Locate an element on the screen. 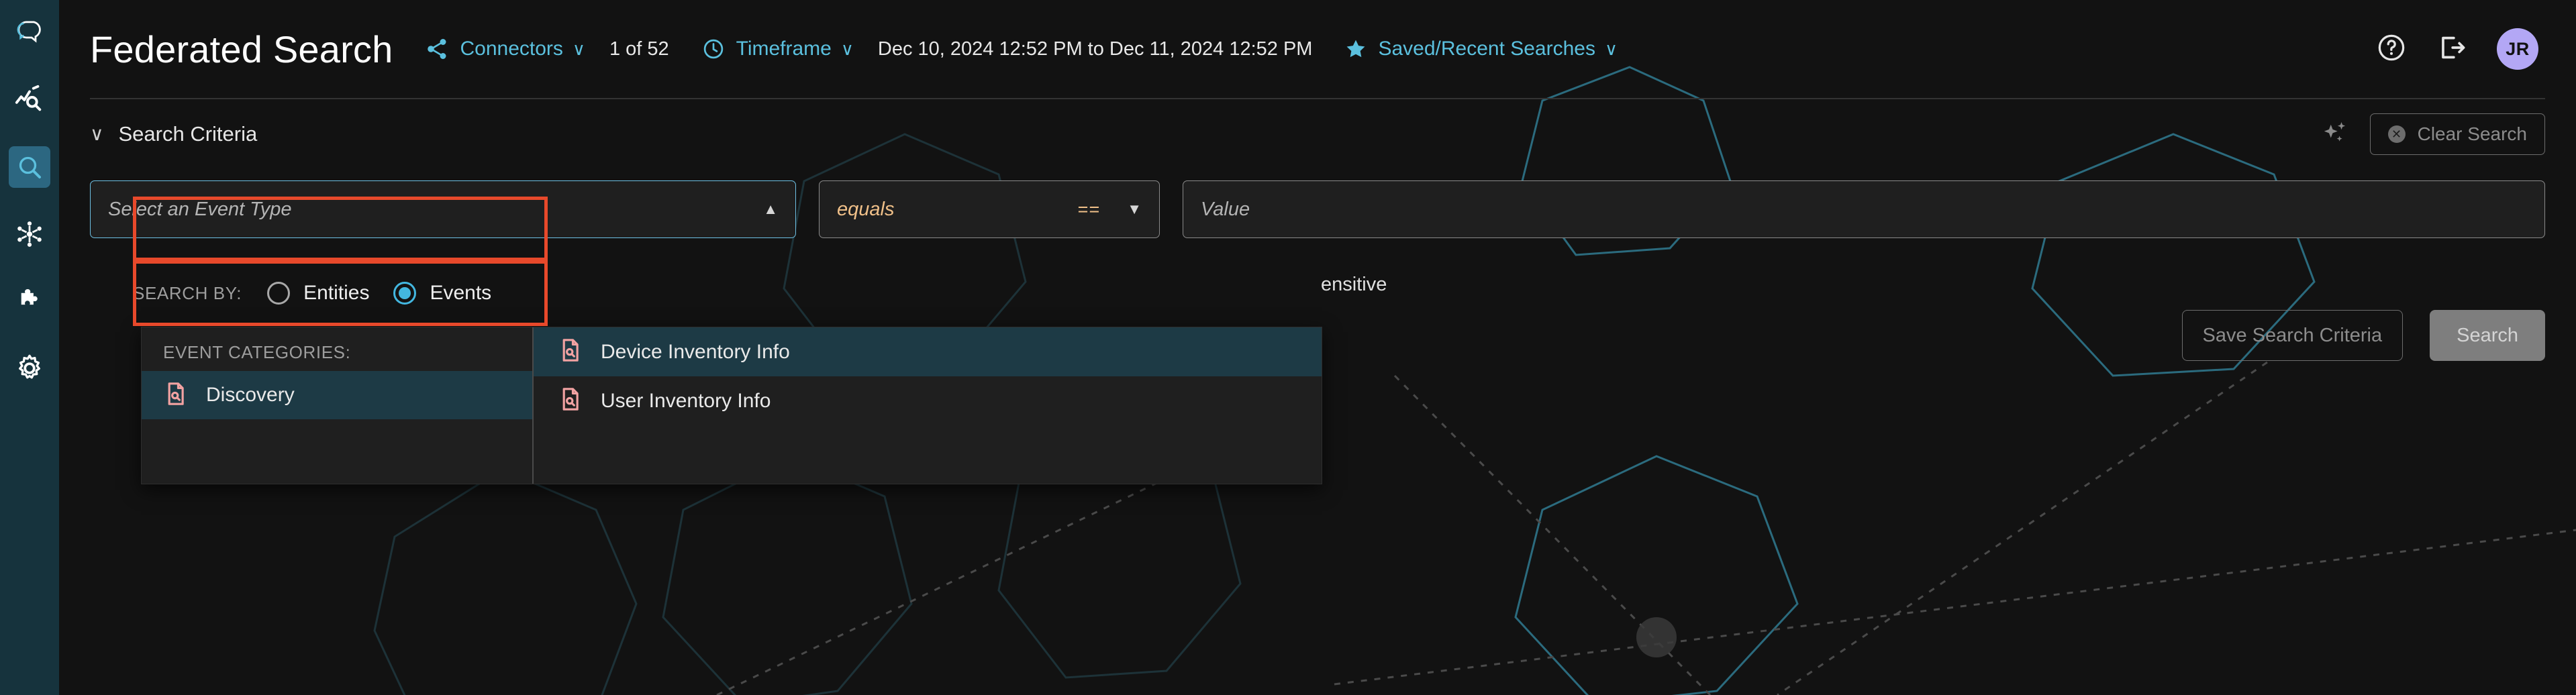 This screenshot has width=2576, height=695. clock-icon is located at coordinates (713, 49).